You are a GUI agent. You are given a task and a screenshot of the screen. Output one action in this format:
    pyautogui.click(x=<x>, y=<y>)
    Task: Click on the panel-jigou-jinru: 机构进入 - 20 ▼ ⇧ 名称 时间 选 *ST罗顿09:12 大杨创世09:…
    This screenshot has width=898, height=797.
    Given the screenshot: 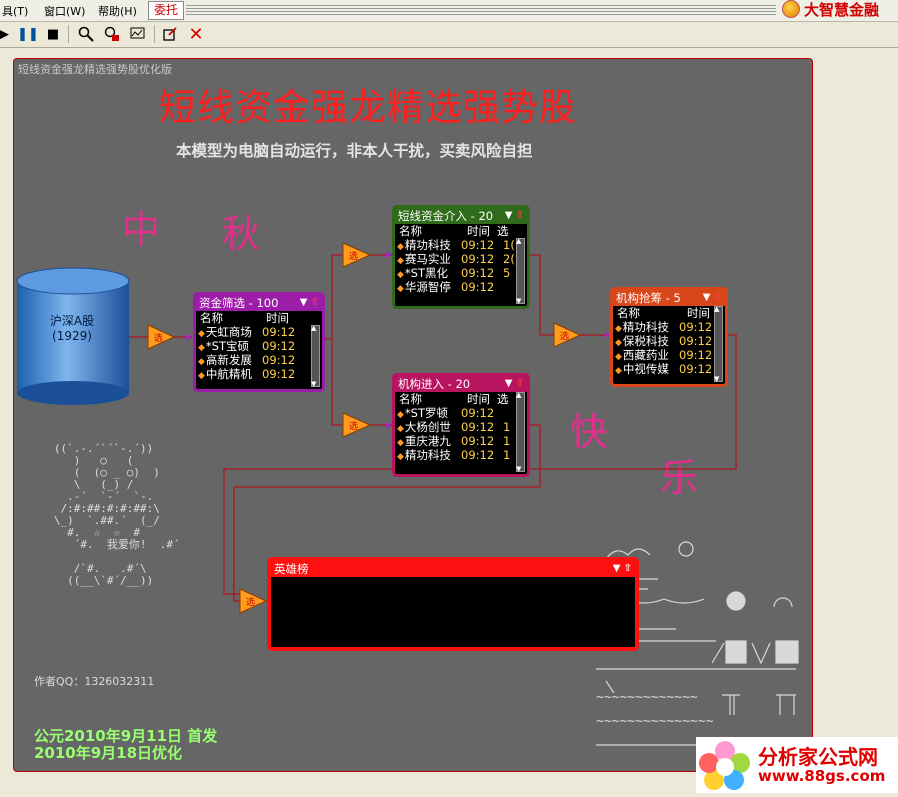 What is the action you would take?
    pyautogui.click(x=461, y=425)
    